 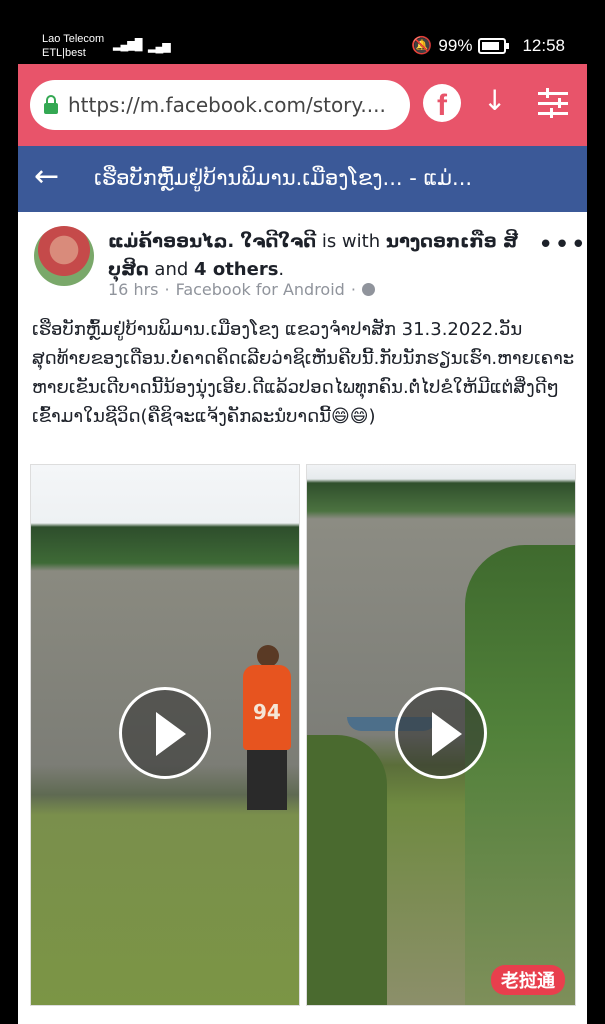 What do you see at coordinates (46, 177) in the screenshot?
I see `back-arrow-icon: ←` at bounding box center [46, 177].